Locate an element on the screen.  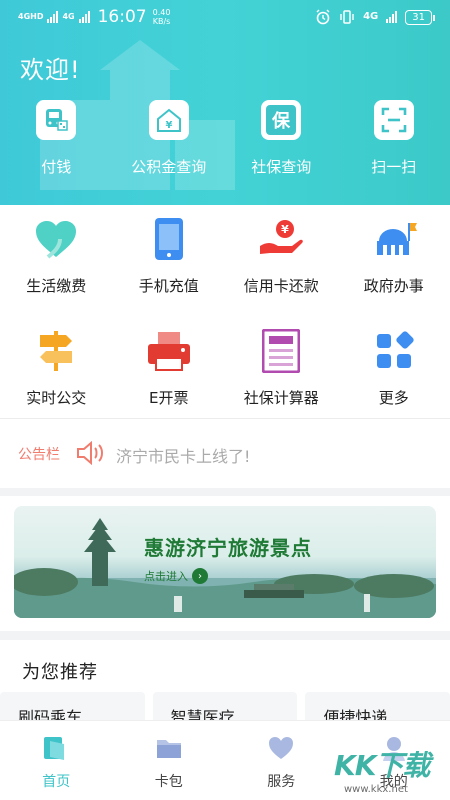
service-credit-card: ¥ 信用卡还款 is located at coordinates (281, 255).